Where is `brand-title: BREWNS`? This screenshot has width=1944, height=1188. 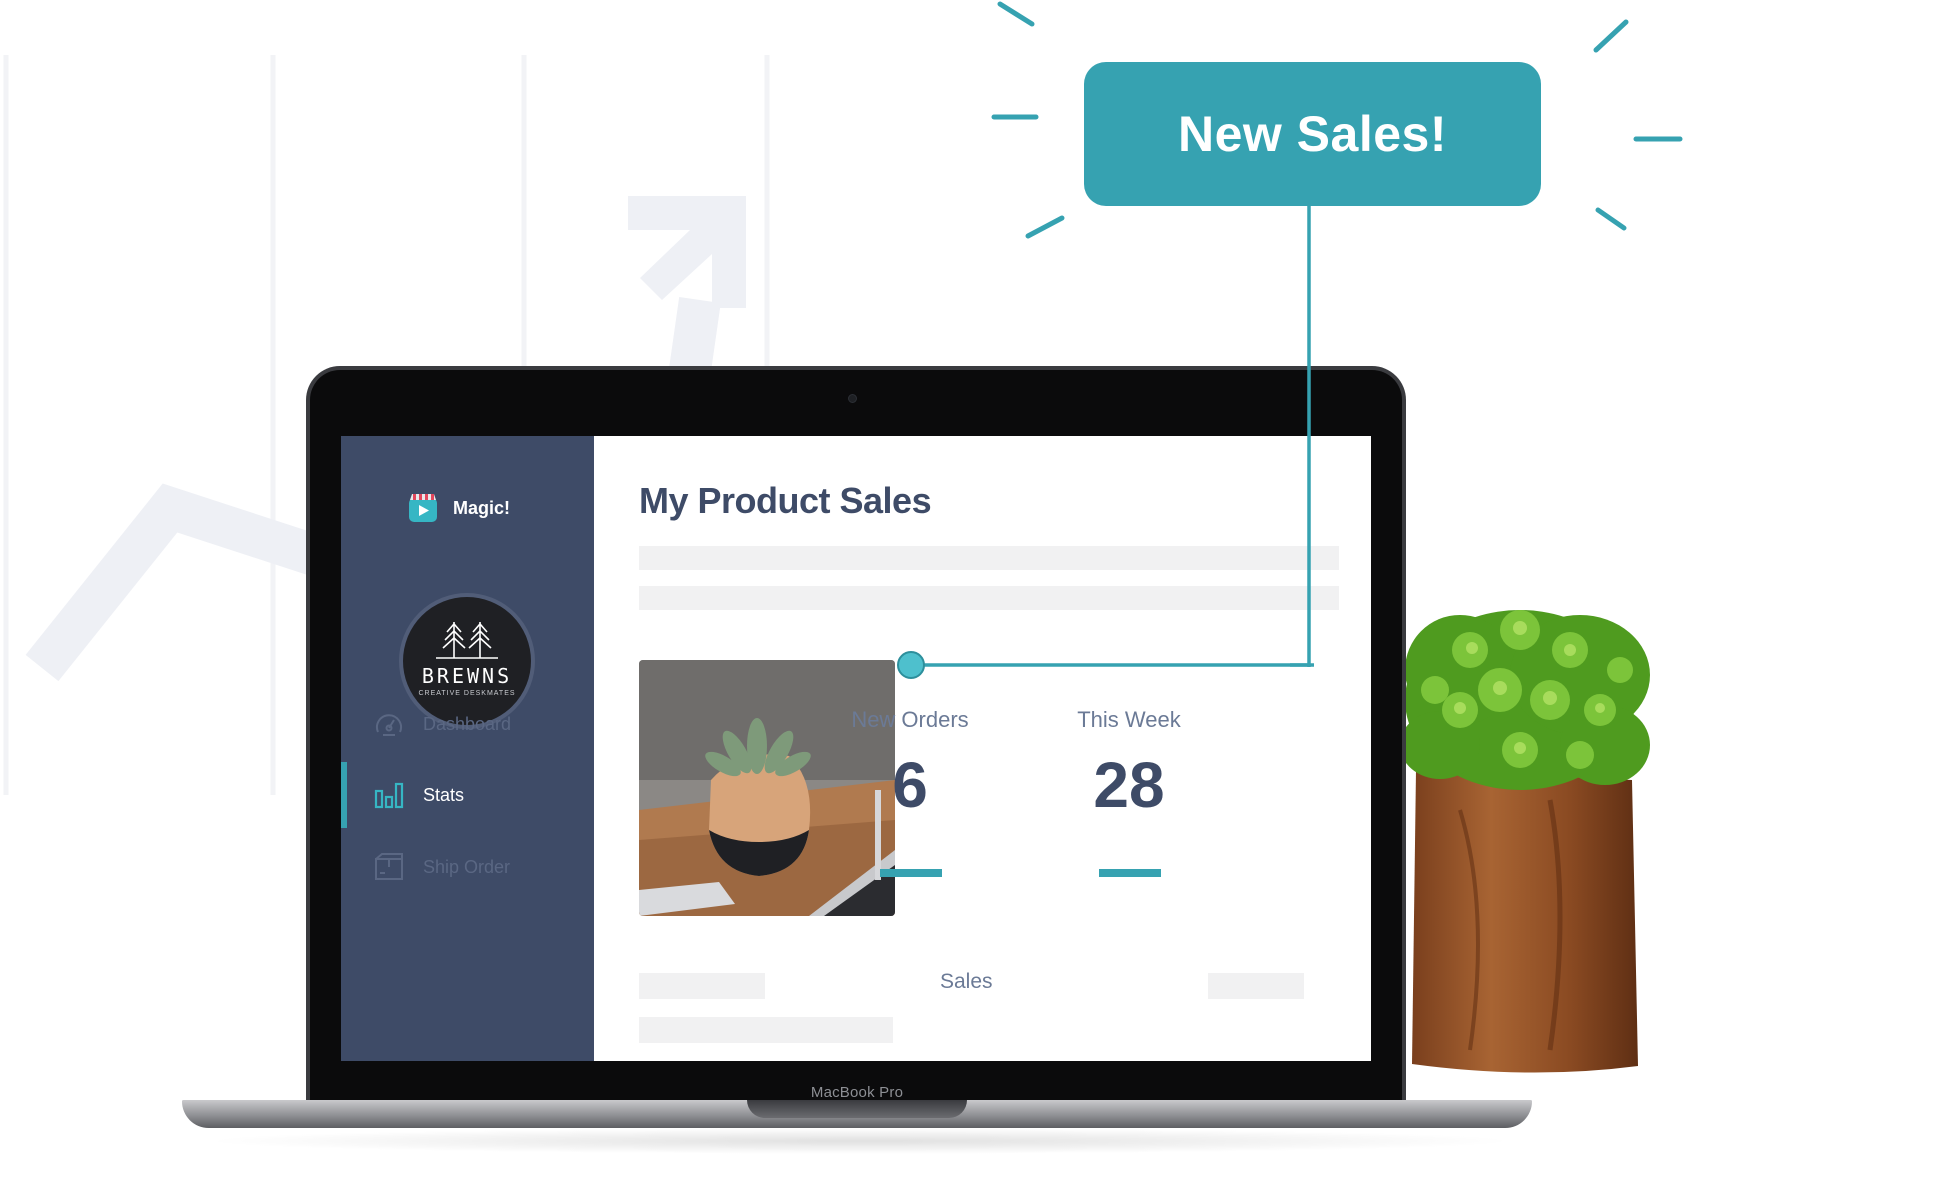
brand-title: BREWNS is located at coordinates (467, 675).